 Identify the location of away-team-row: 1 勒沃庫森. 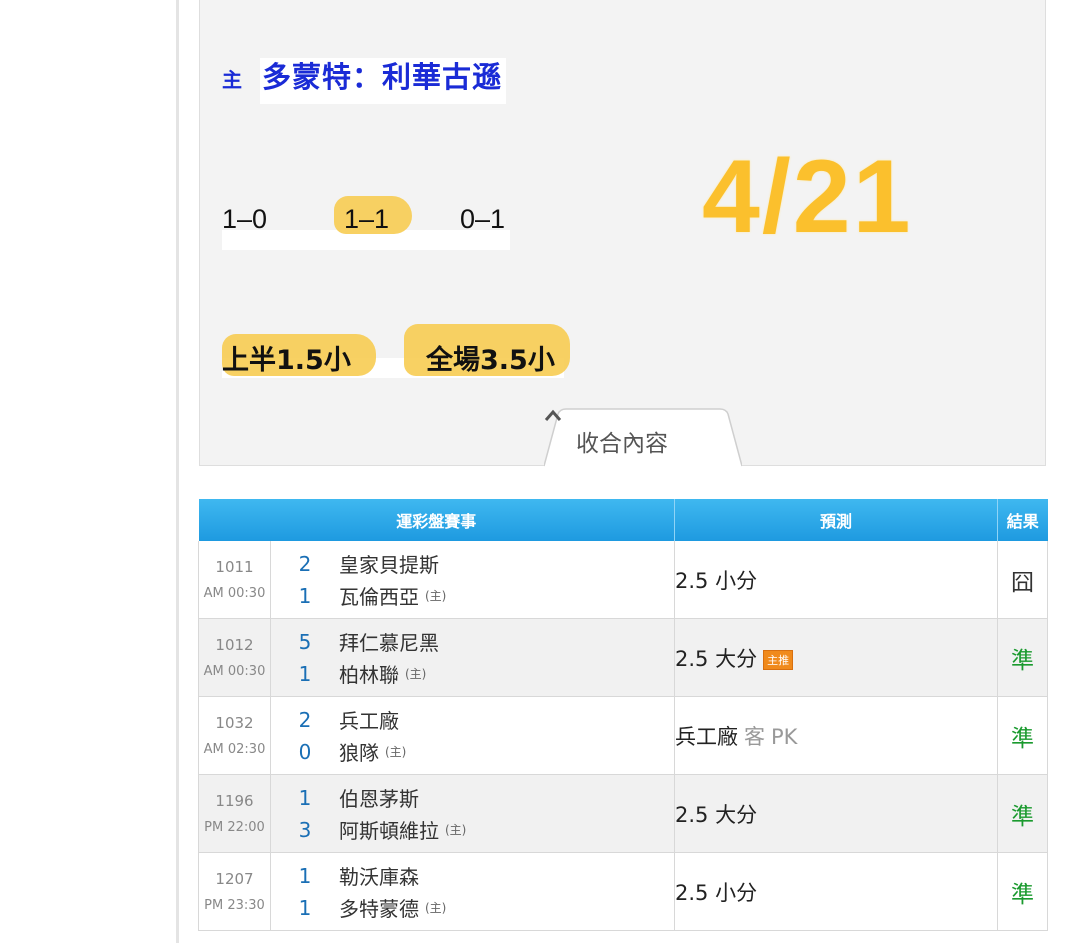
(472, 876).